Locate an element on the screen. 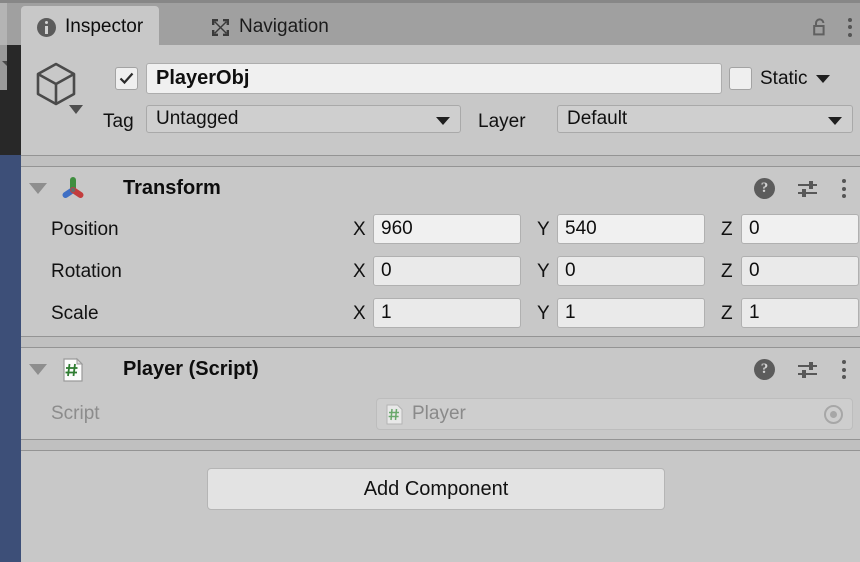 This screenshot has width=860, height=562. gameobject-enabled-checkbox is located at coordinates (126, 78).